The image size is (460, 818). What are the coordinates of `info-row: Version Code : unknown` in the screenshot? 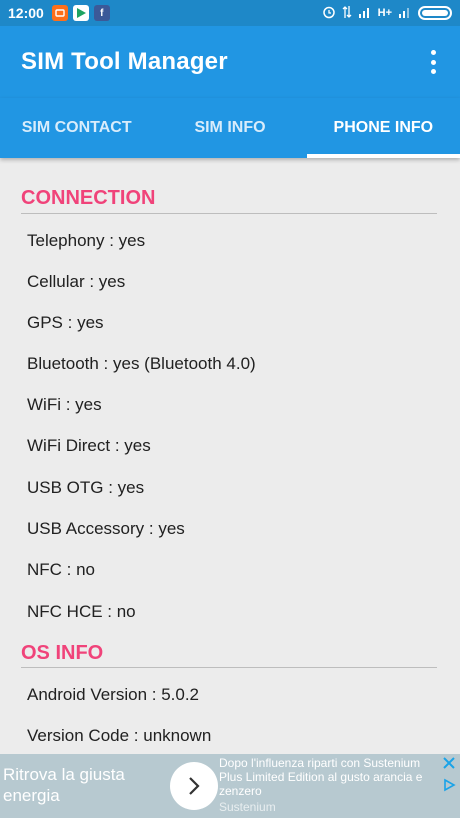 It's located at (119, 735).